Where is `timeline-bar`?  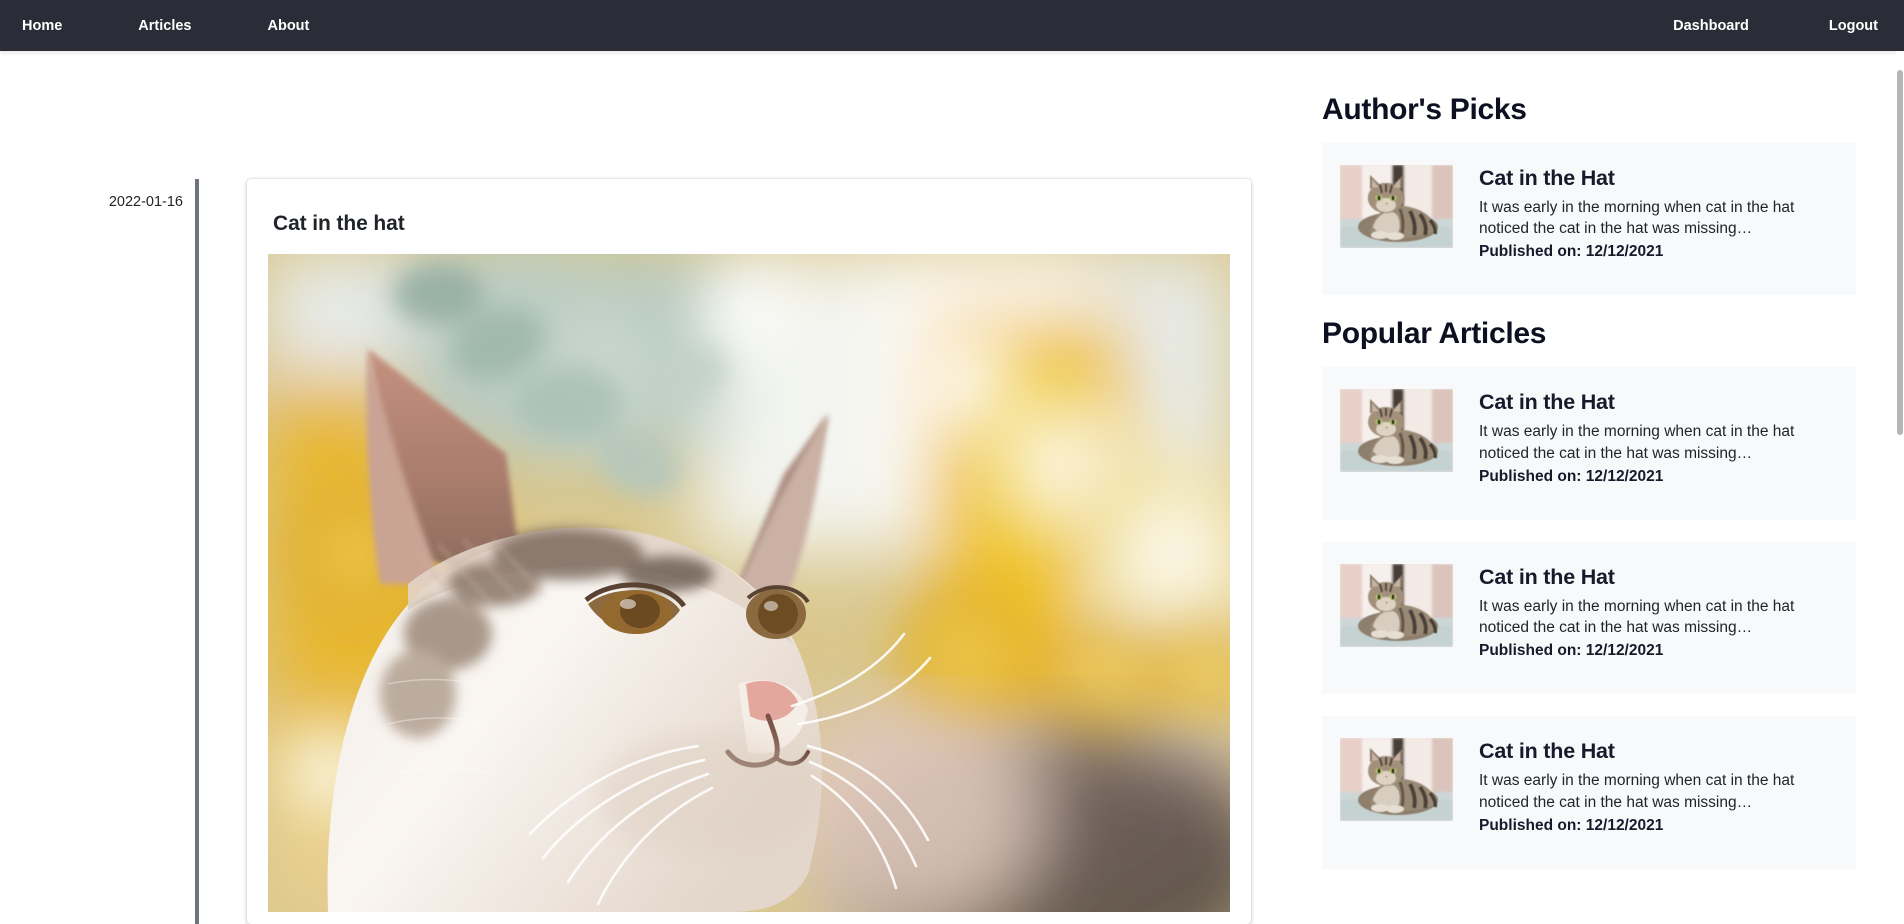
timeline-bar is located at coordinates (197, 551).